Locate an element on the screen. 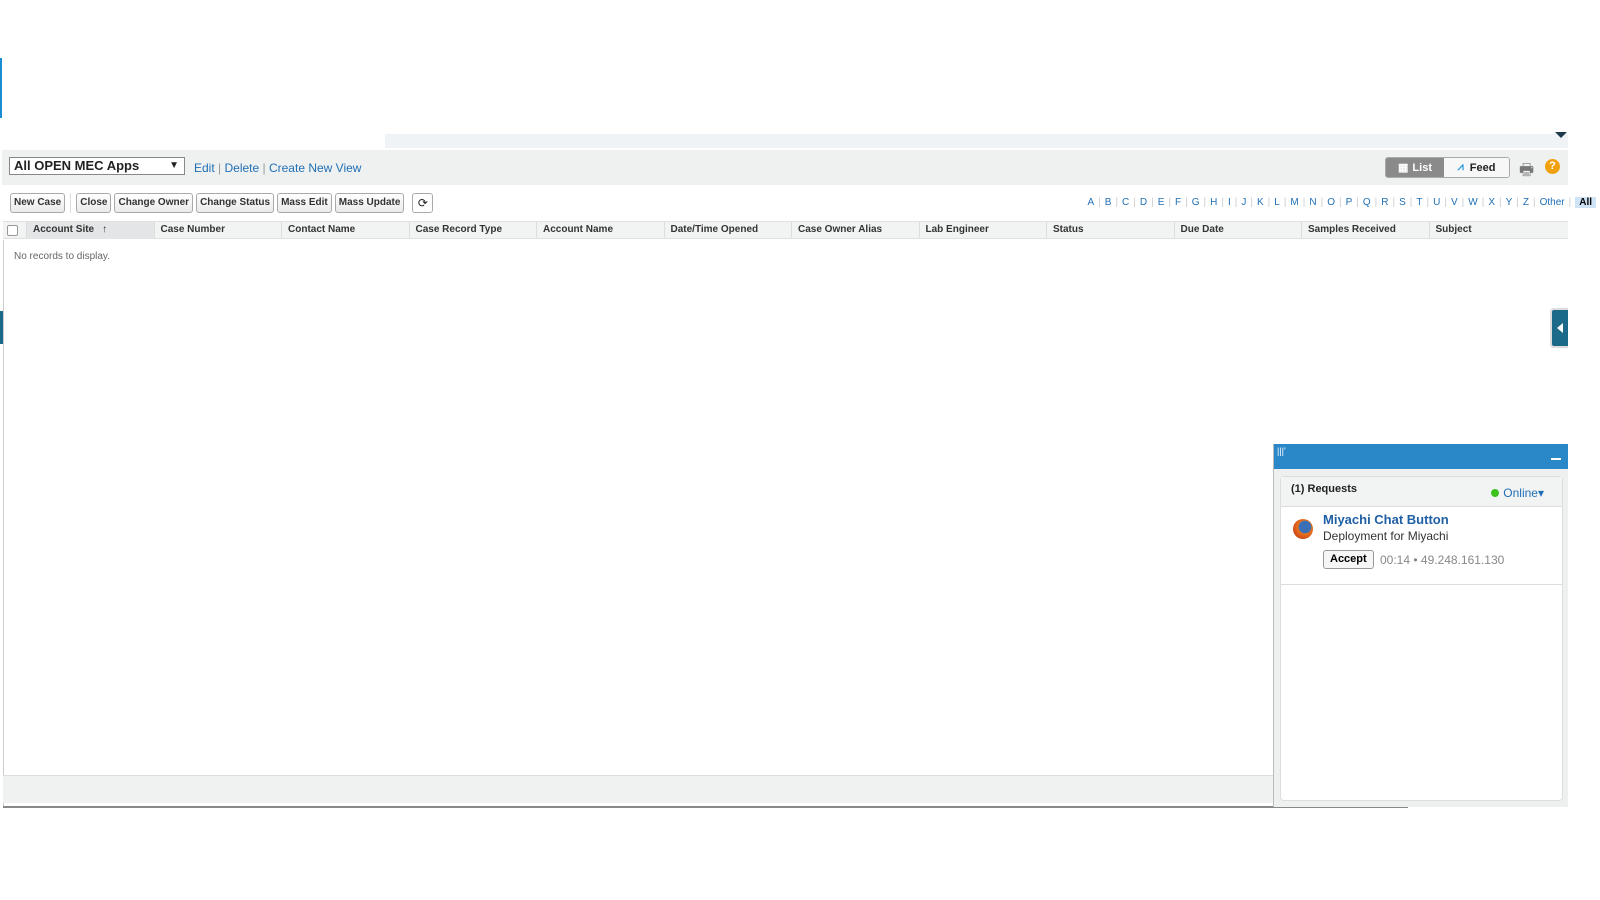  alpha-filter-x: X is located at coordinates (1491, 202).